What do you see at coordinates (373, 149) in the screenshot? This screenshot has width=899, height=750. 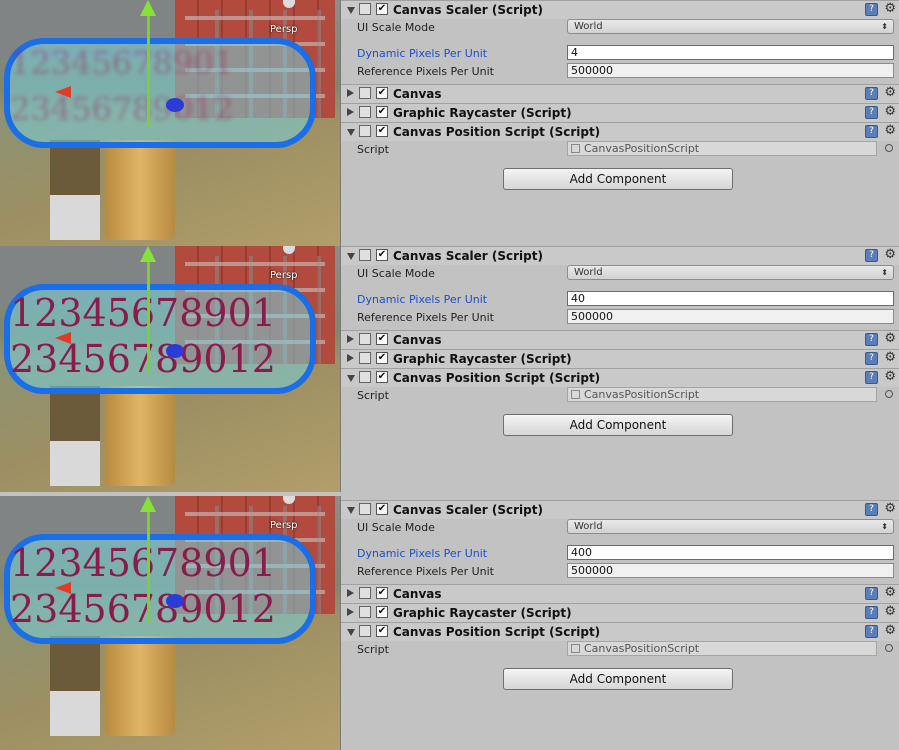 I see `script-label: Script` at bounding box center [373, 149].